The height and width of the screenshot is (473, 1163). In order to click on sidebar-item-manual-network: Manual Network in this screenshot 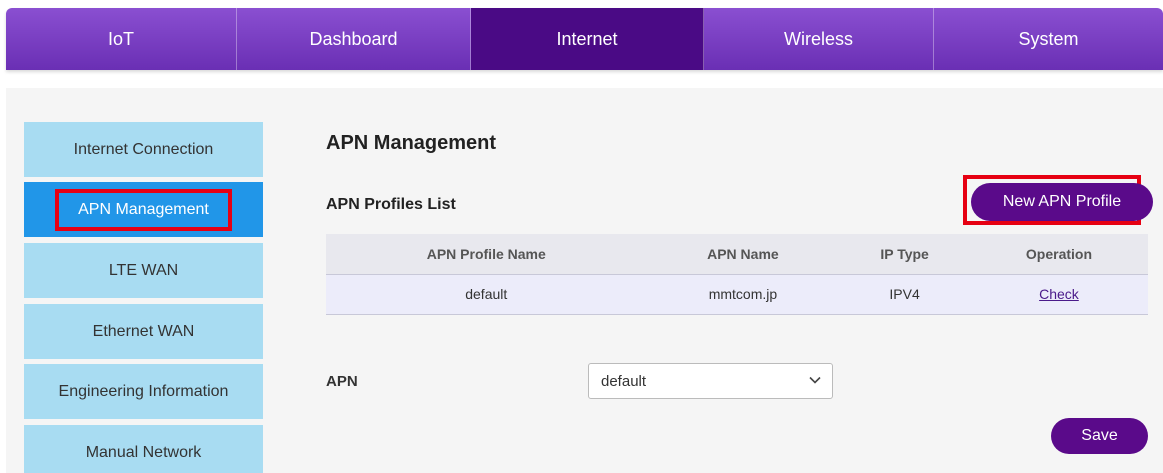, I will do `click(143, 449)`.